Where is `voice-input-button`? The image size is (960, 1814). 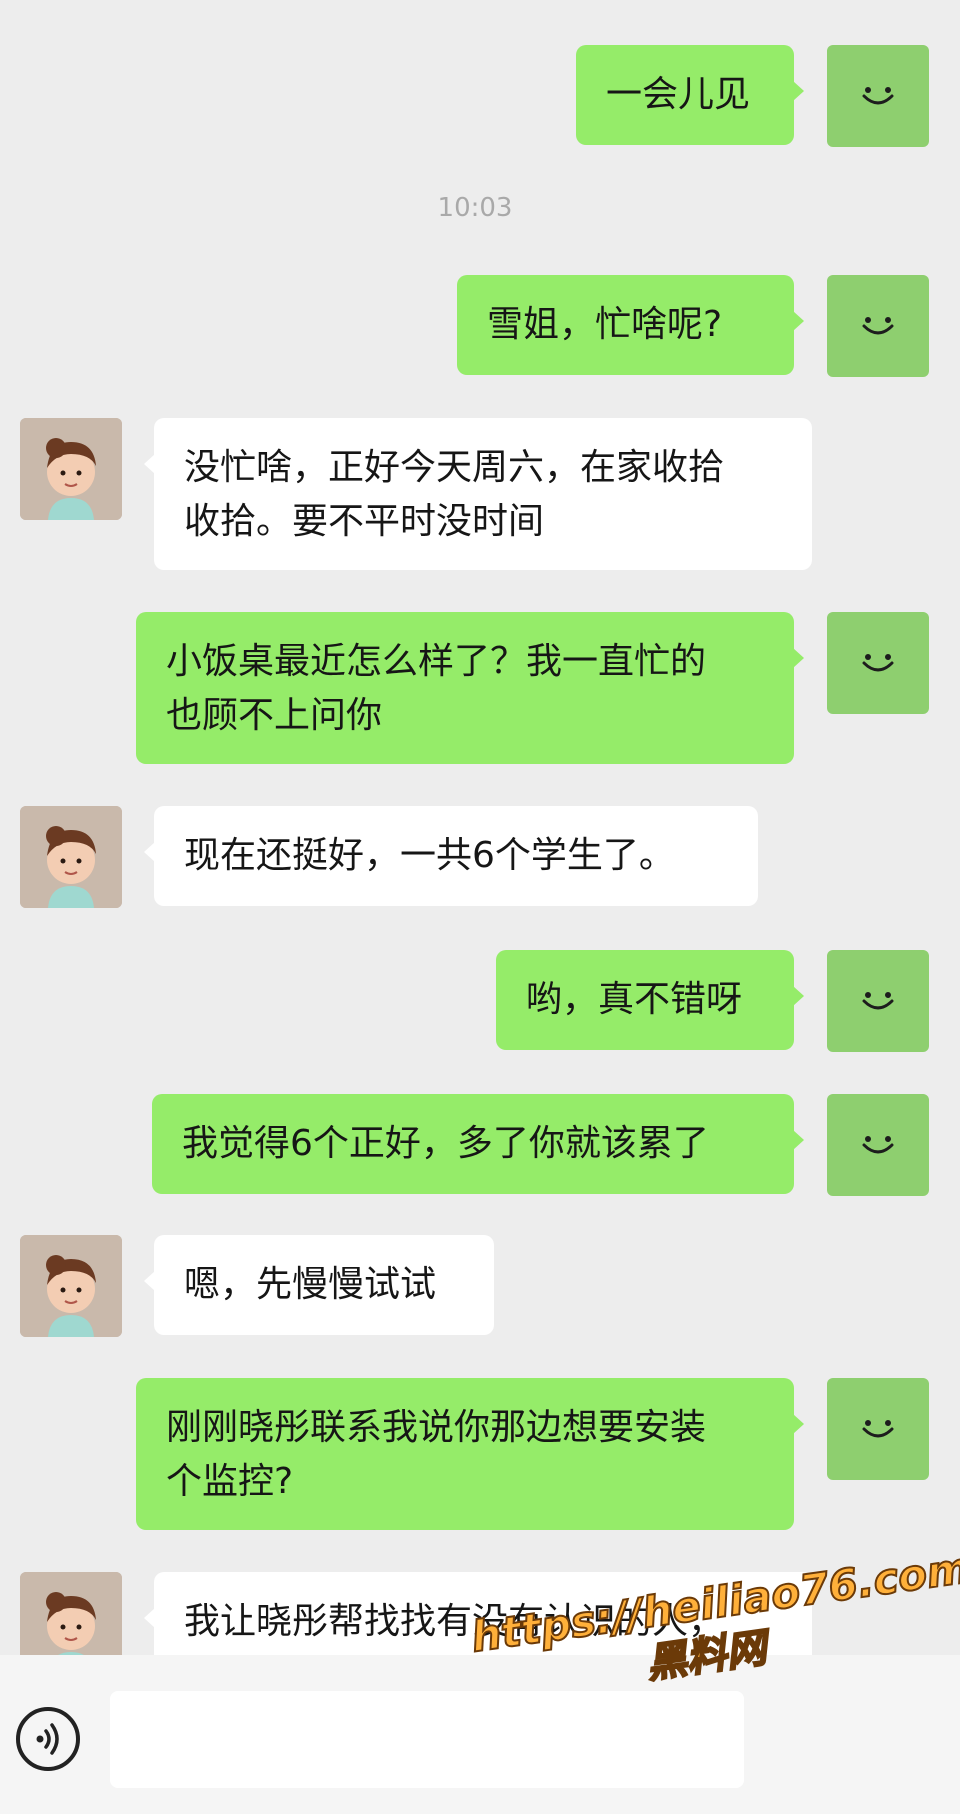
voice-input-button is located at coordinates (48, 1739).